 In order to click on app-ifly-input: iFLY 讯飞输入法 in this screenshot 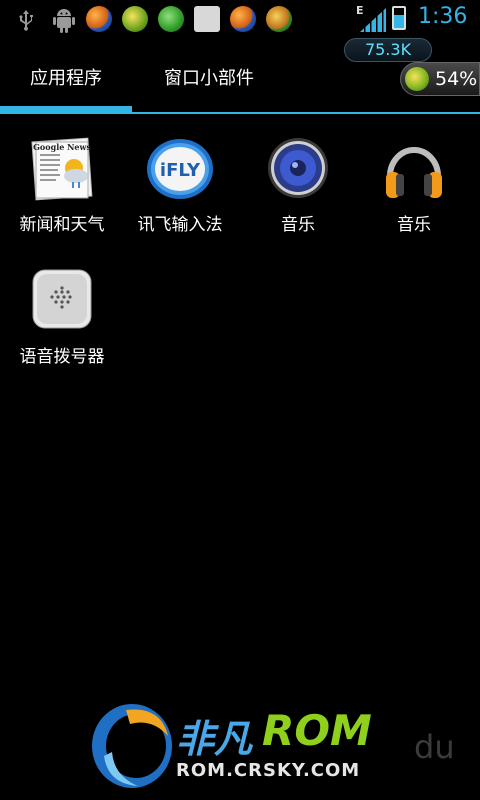, I will do `click(180, 191)`.